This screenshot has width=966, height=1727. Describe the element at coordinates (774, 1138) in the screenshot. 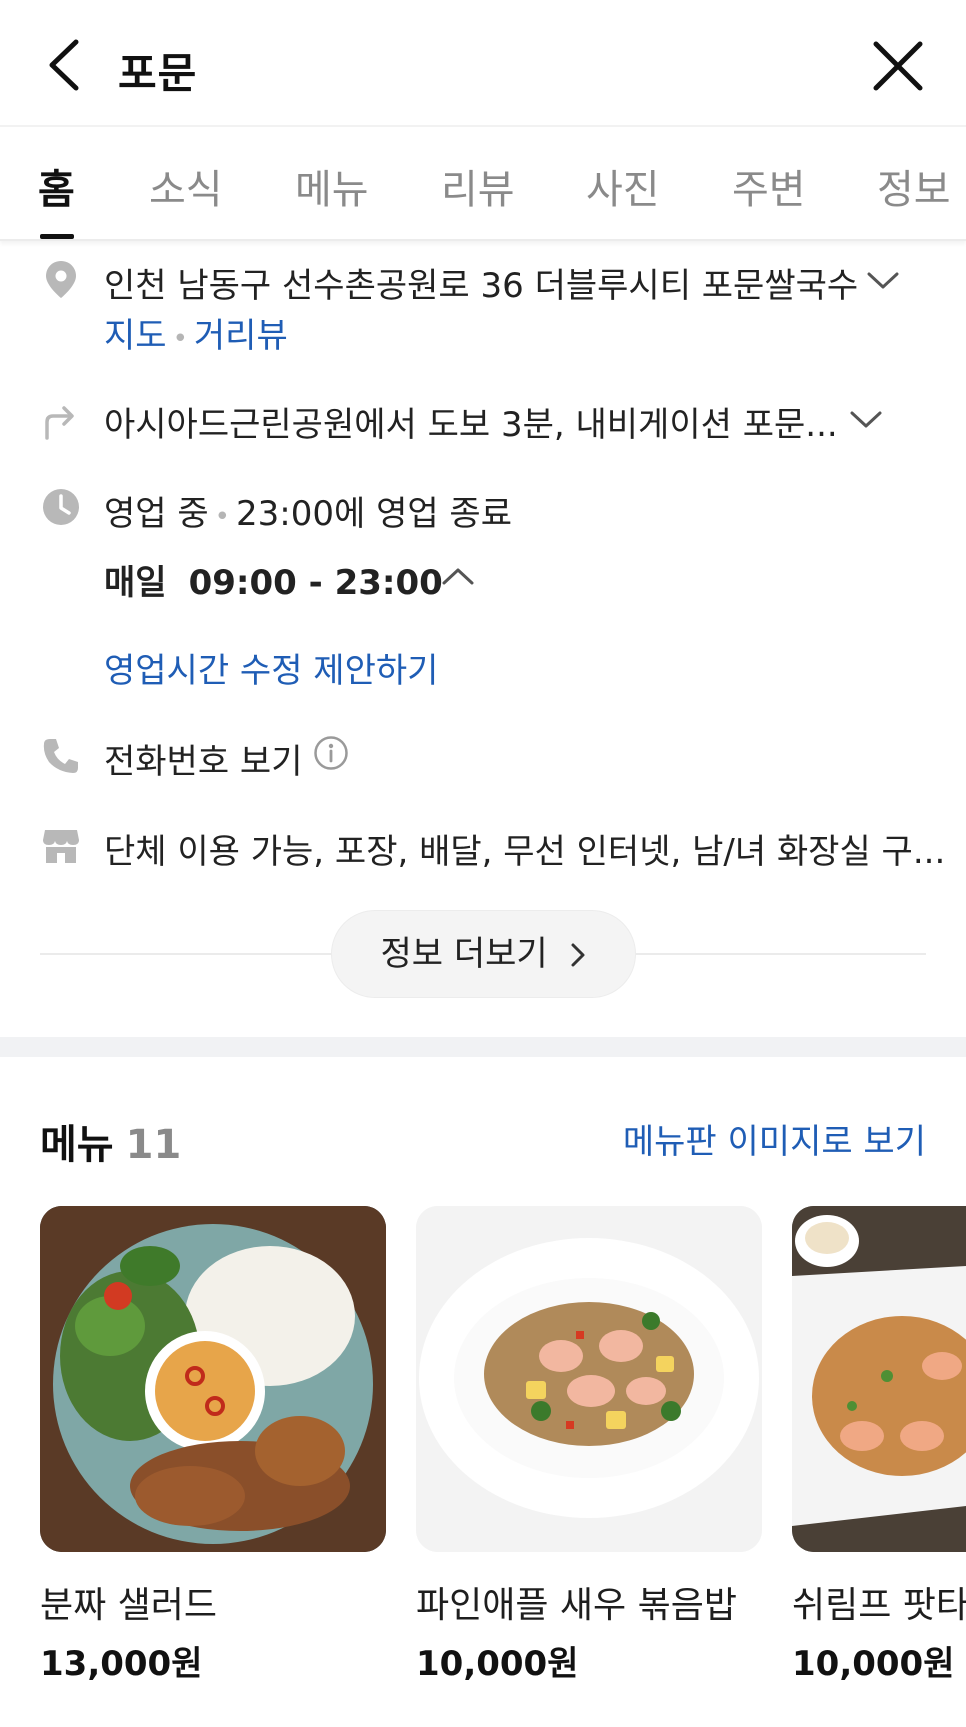

I see `menu-board-link: 메뉴판 이미지로 보기` at that location.